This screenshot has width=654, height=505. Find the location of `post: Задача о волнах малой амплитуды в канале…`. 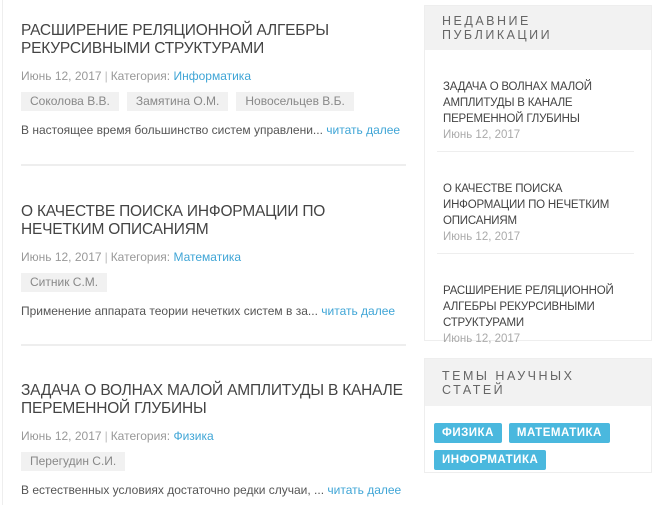

post: Задача о волнах малой амплитуды в канале… is located at coordinates (213, 439).